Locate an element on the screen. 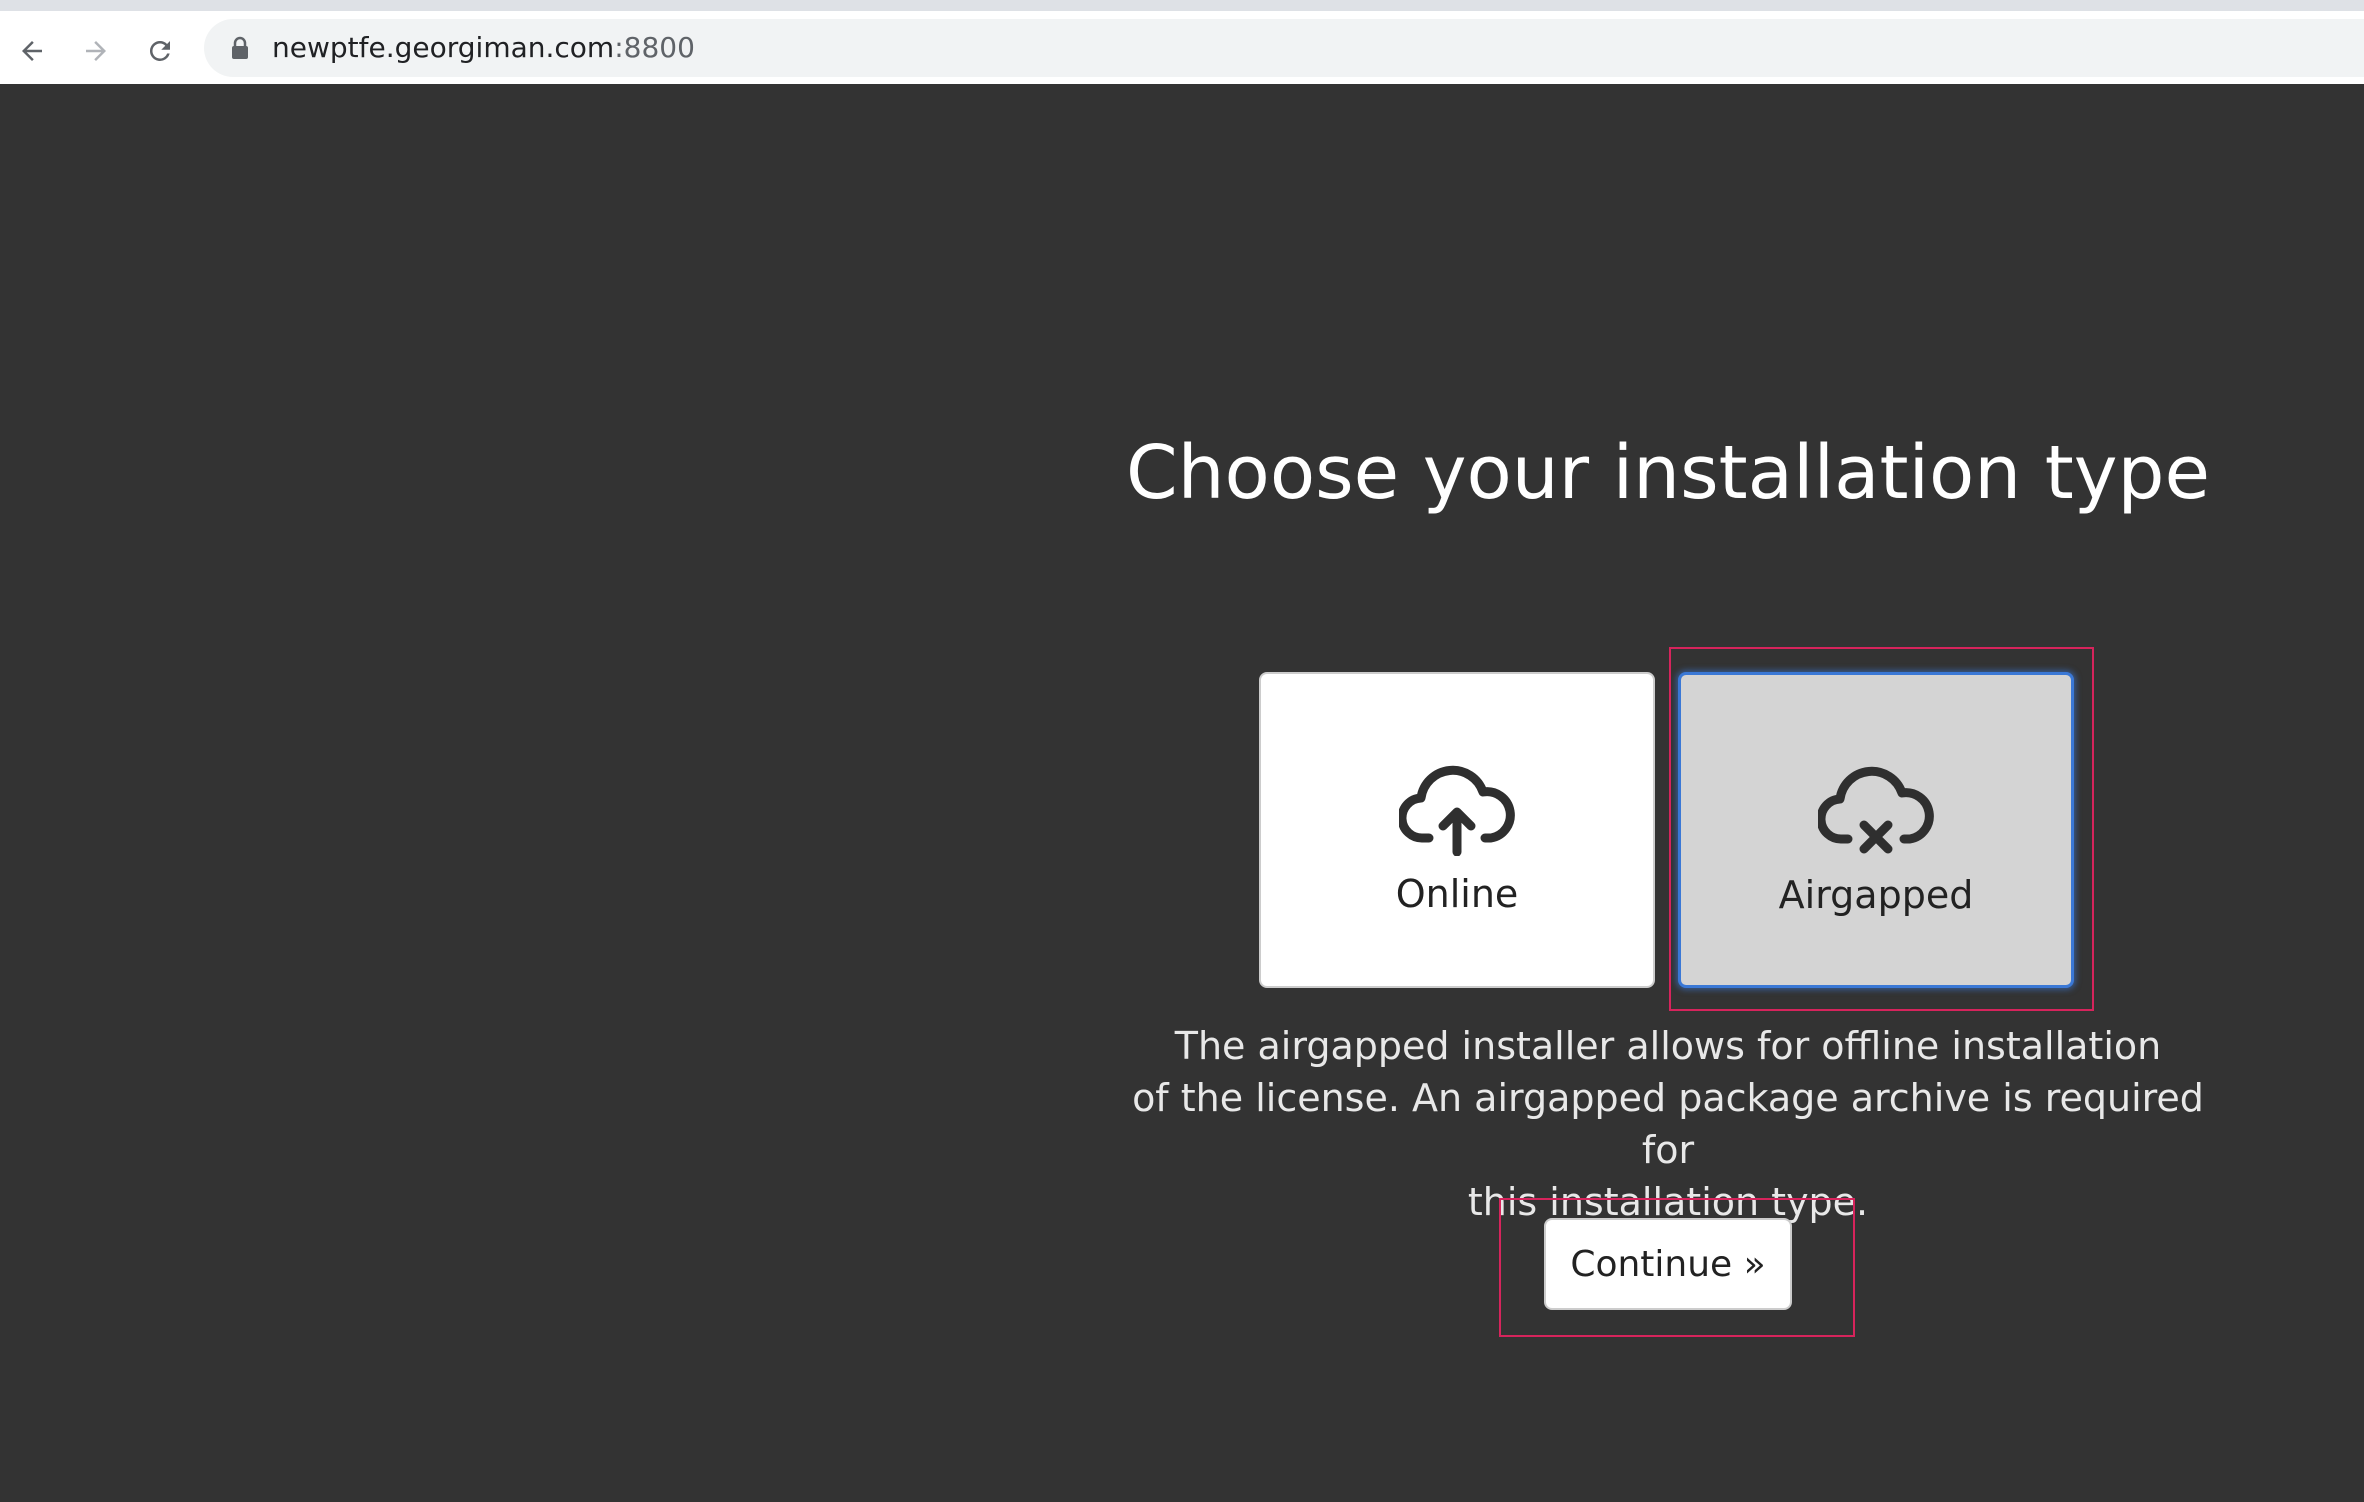 The height and width of the screenshot is (1502, 2364). url-port: :8800 is located at coordinates (654, 47).